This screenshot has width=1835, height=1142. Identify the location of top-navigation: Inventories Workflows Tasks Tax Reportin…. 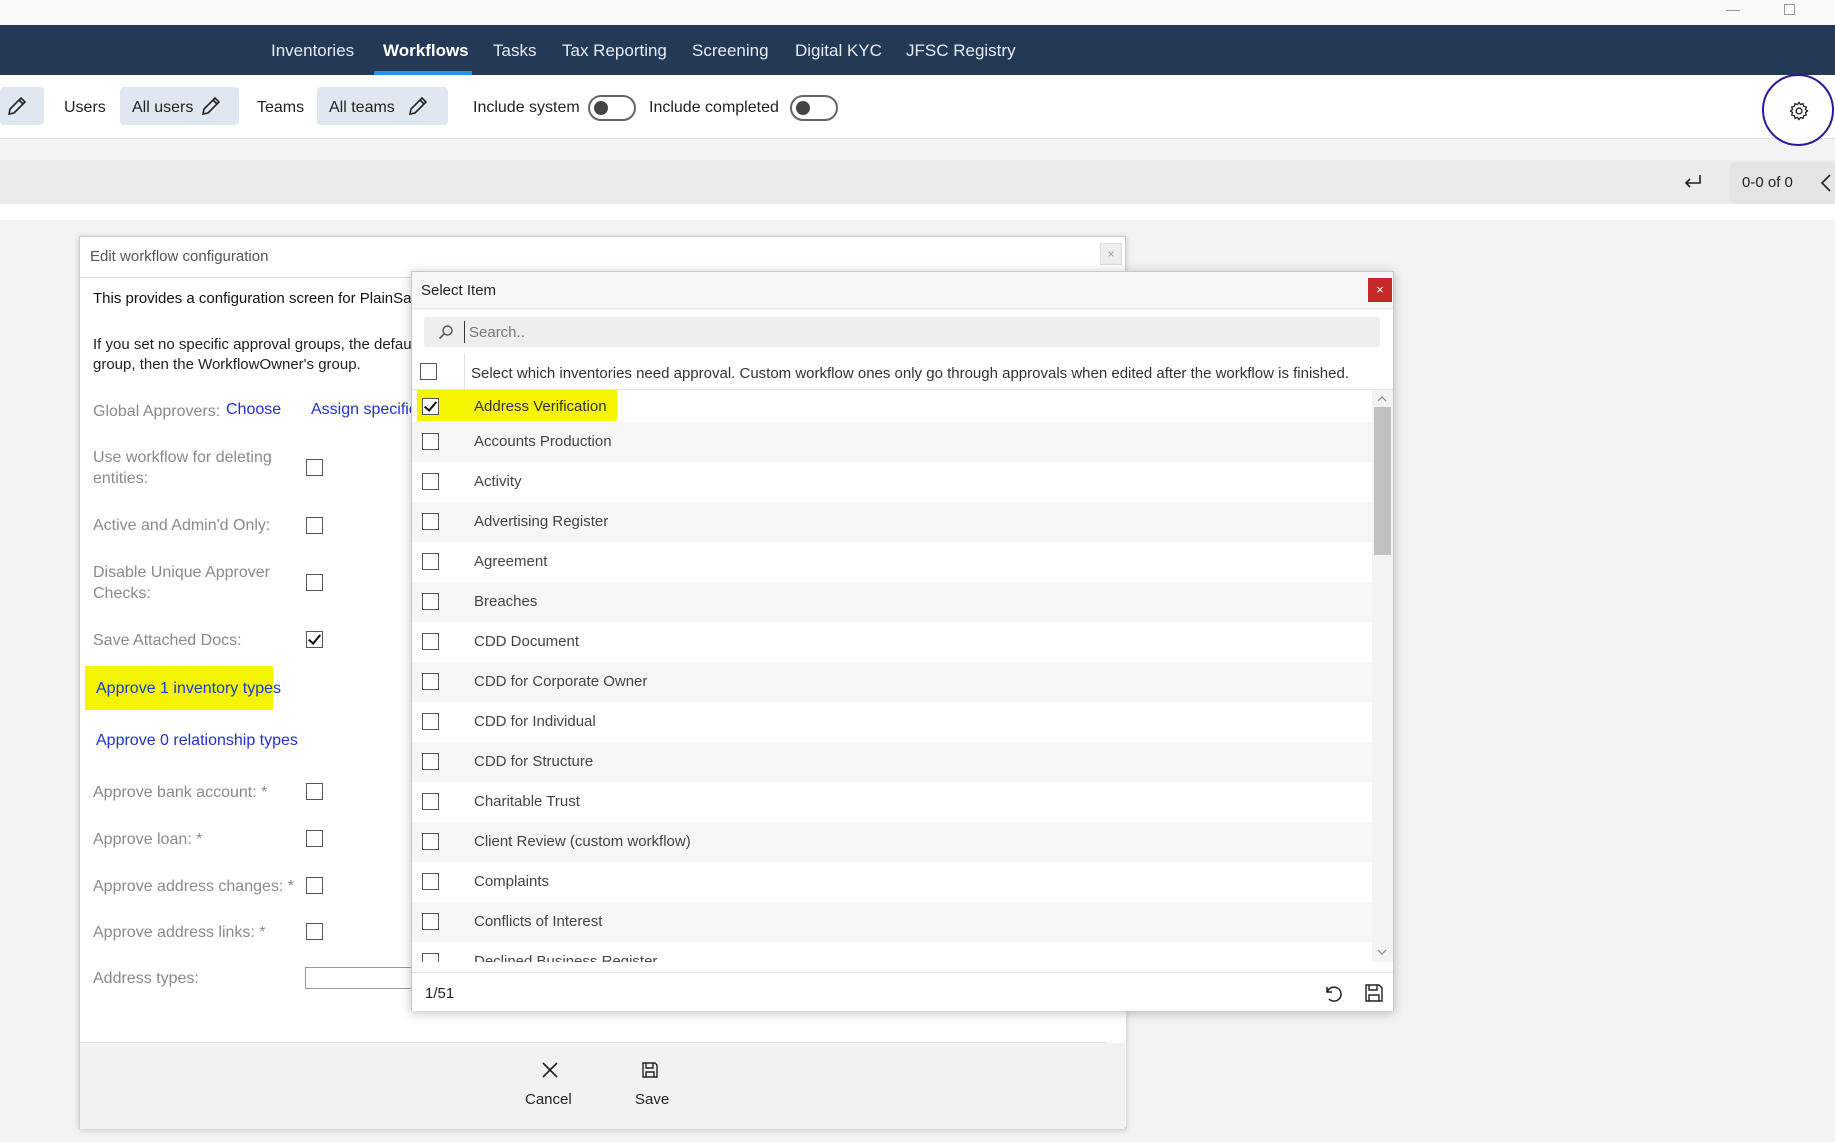
(917, 50).